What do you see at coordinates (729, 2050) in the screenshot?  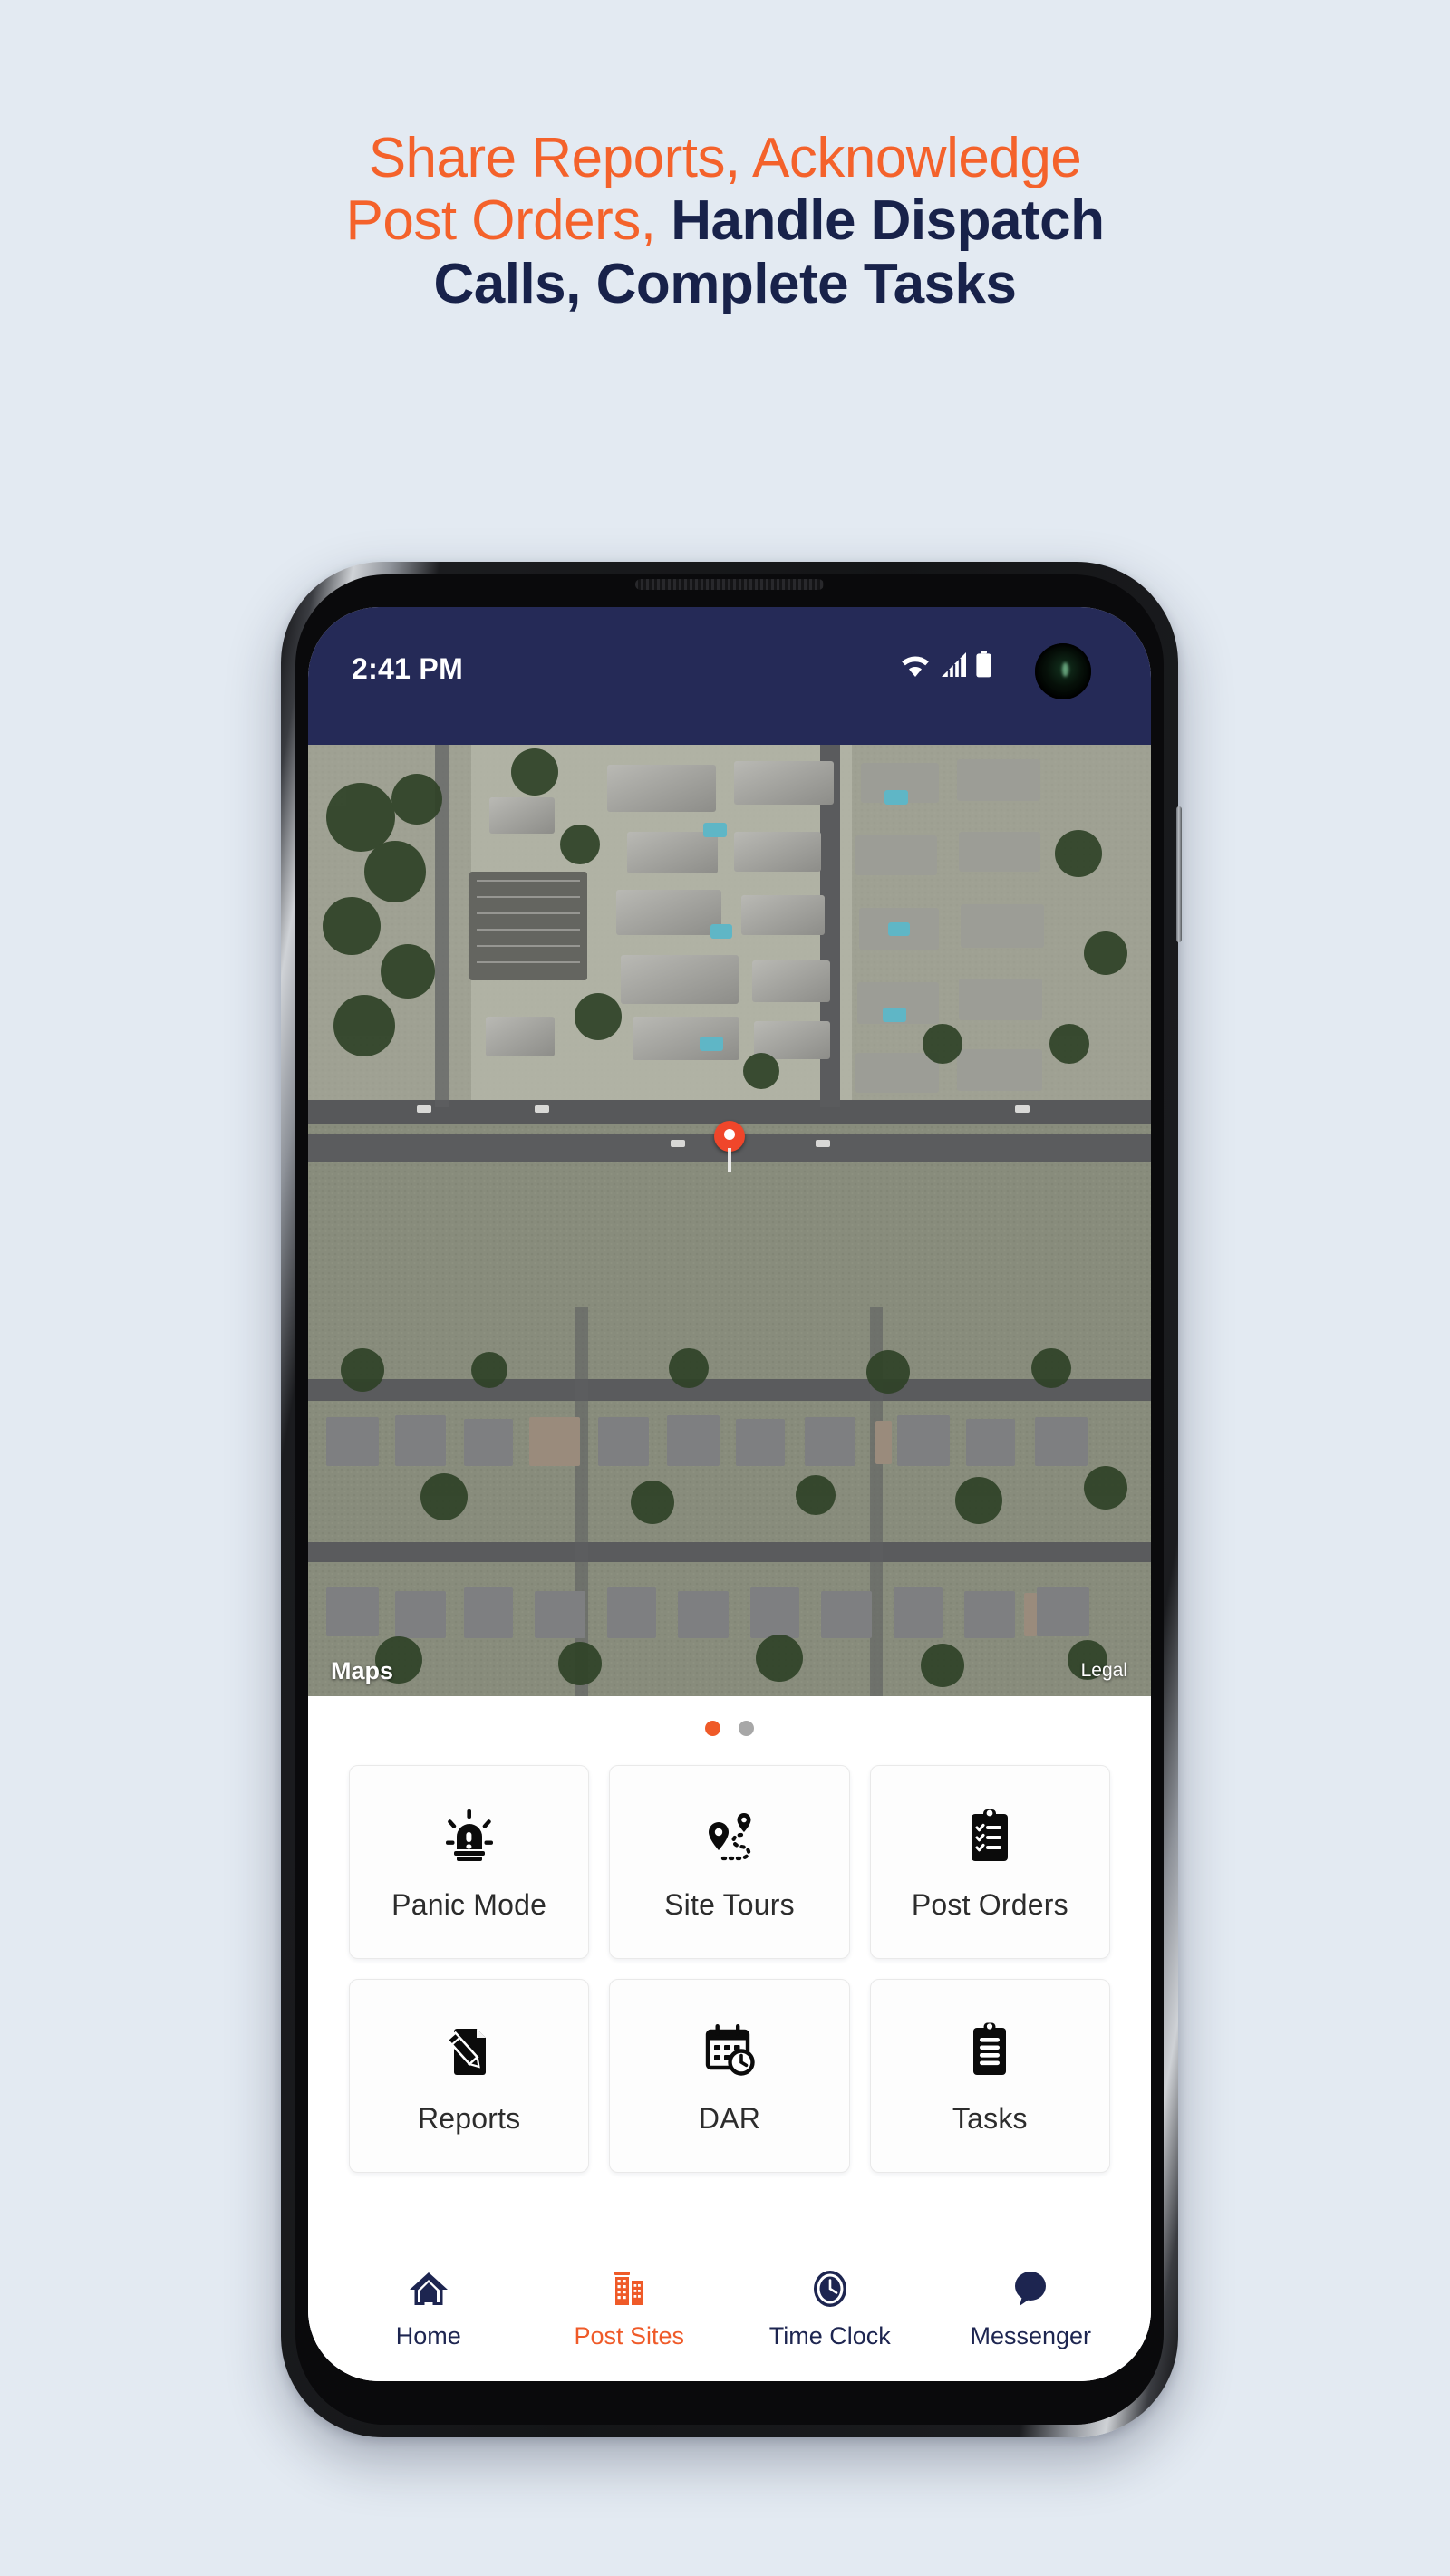 I see `calendar-clock-icon` at bounding box center [729, 2050].